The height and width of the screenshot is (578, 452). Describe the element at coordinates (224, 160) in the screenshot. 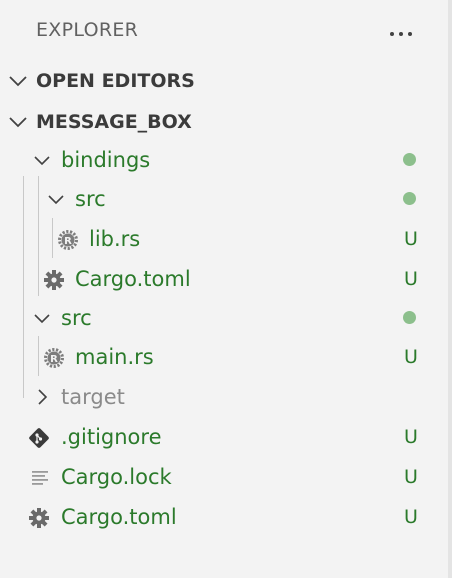

I see `tree-item-bindings: bindings` at that location.